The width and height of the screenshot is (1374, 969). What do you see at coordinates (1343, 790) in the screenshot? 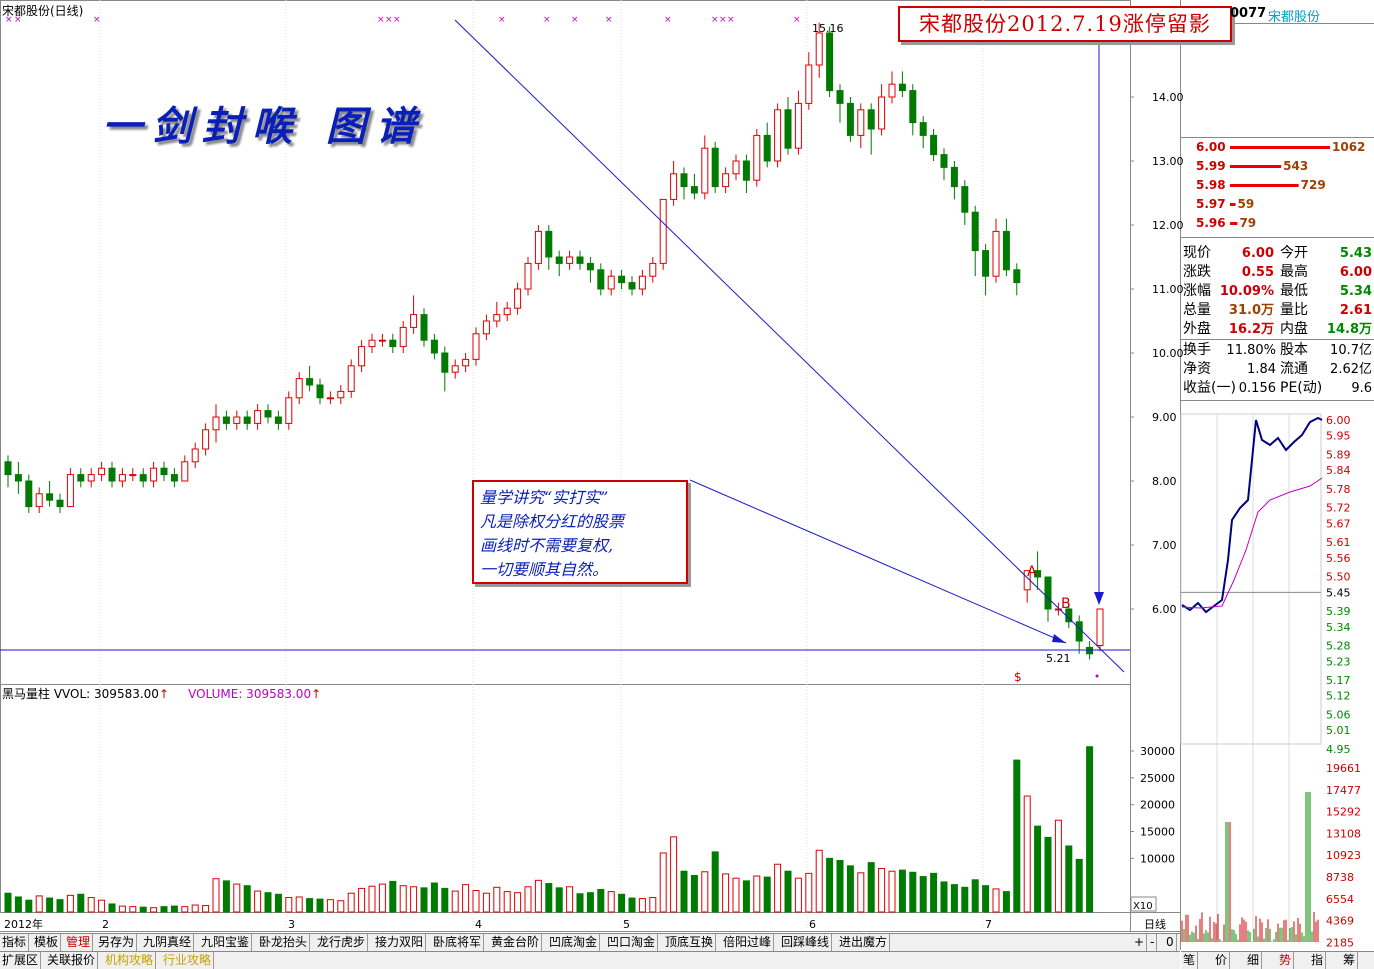
I see `intraday-vol-label: 17477` at bounding box center [1343, 790].